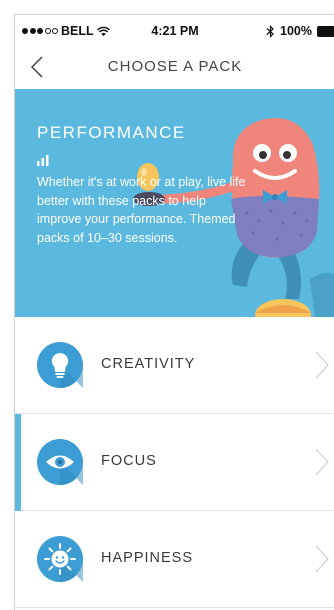 This screenshot has height=610, width=334. What do you see at coordinates (60, 462) in the screenshot?
I see `eye-icon` at bounding box center [60, 462].